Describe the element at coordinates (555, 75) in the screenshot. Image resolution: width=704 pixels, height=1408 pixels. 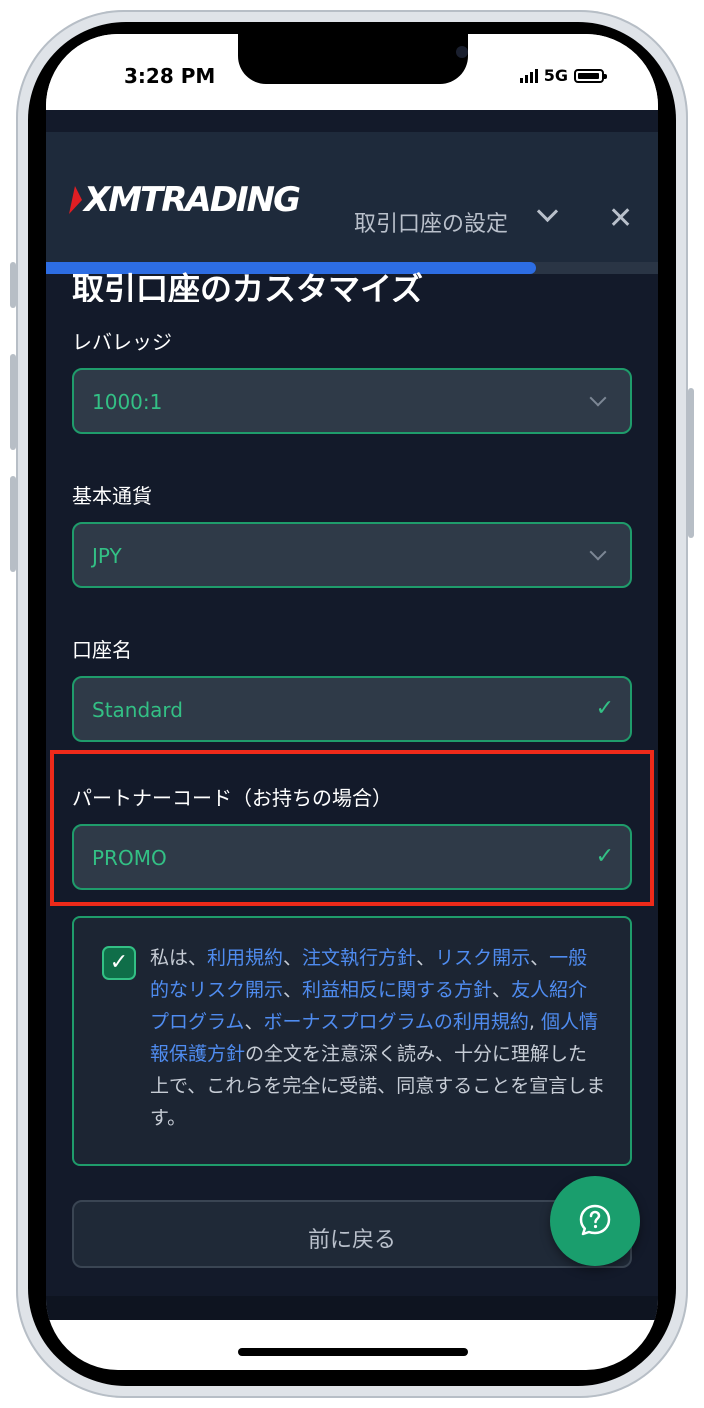
I see `network-type: 5G` at that location.